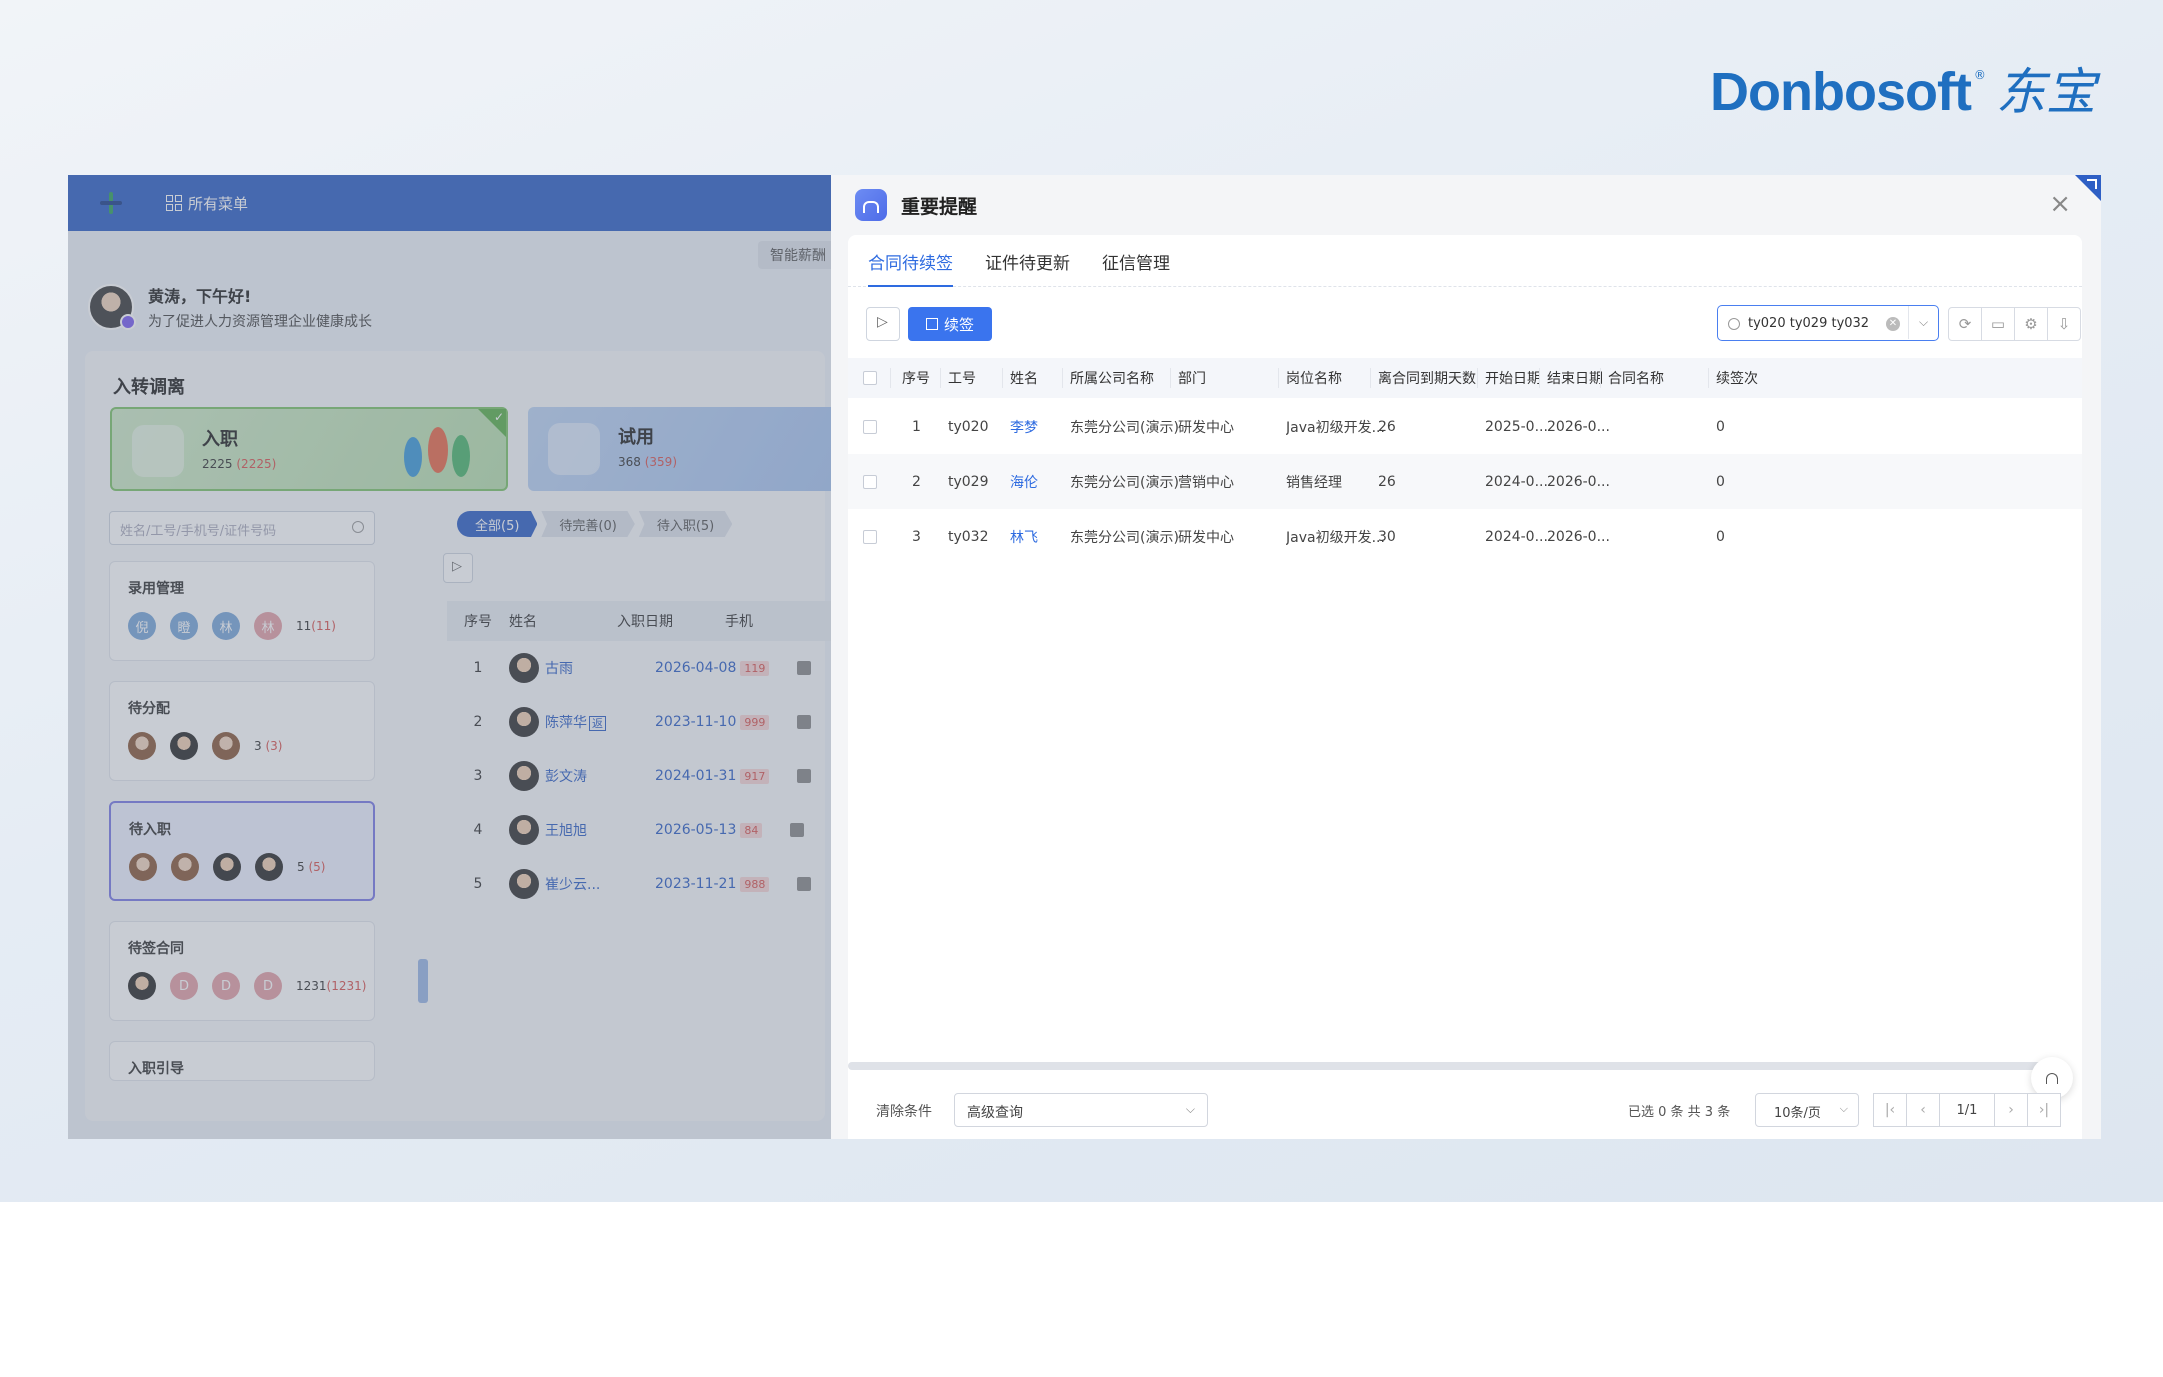 The image size is (2163, 1377). Describe the element at coordinates (1192, 378) in the screenshot. I see `col-header-dept: 部门` at that location.